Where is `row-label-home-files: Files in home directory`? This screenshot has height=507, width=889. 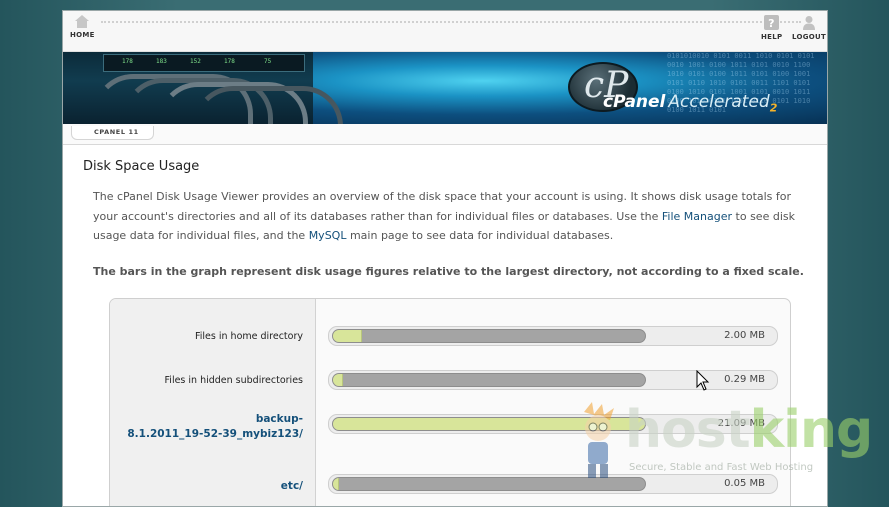
row-label-home-files: Files in home directory is located at coordinates (249, 336).